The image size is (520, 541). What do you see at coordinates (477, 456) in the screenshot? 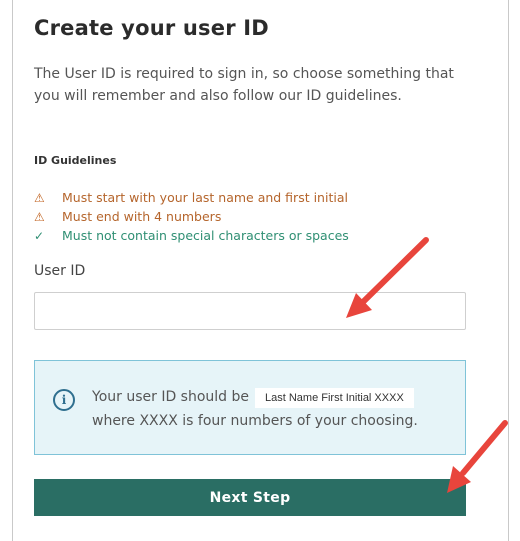
I see `arrow-to-next-step-button` at bounding box center [477, 456].